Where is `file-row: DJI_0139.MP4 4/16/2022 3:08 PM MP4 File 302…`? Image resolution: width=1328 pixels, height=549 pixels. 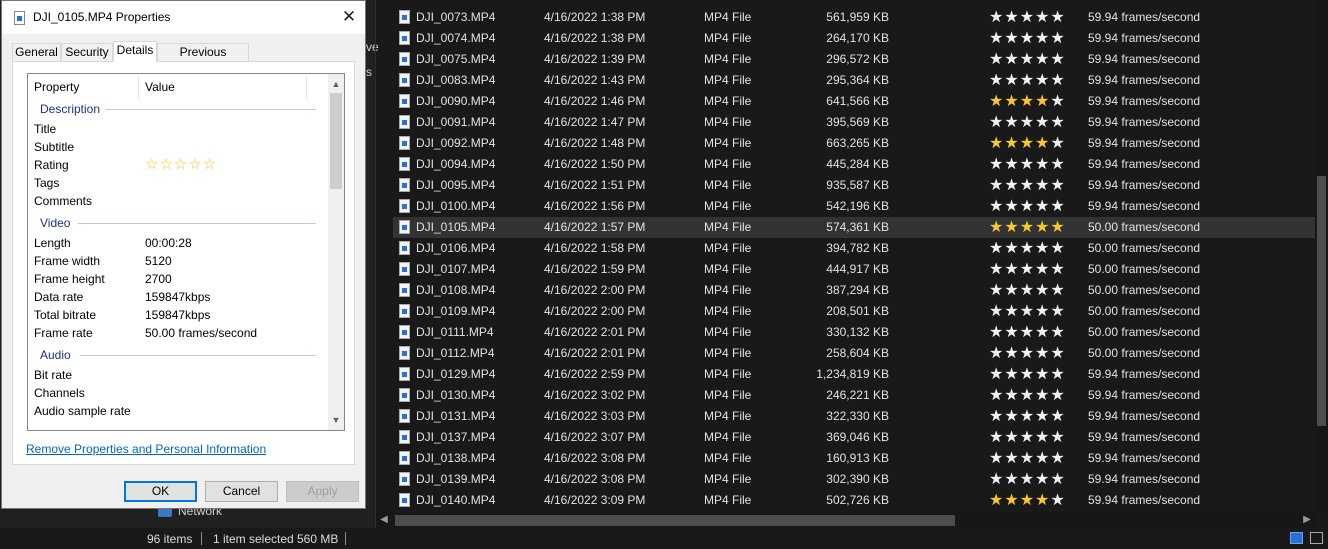
file-row: DJI_0139.MP4 4/16/2022 3:08 PM MP4 File 302… is located at coordinates (854, 479).